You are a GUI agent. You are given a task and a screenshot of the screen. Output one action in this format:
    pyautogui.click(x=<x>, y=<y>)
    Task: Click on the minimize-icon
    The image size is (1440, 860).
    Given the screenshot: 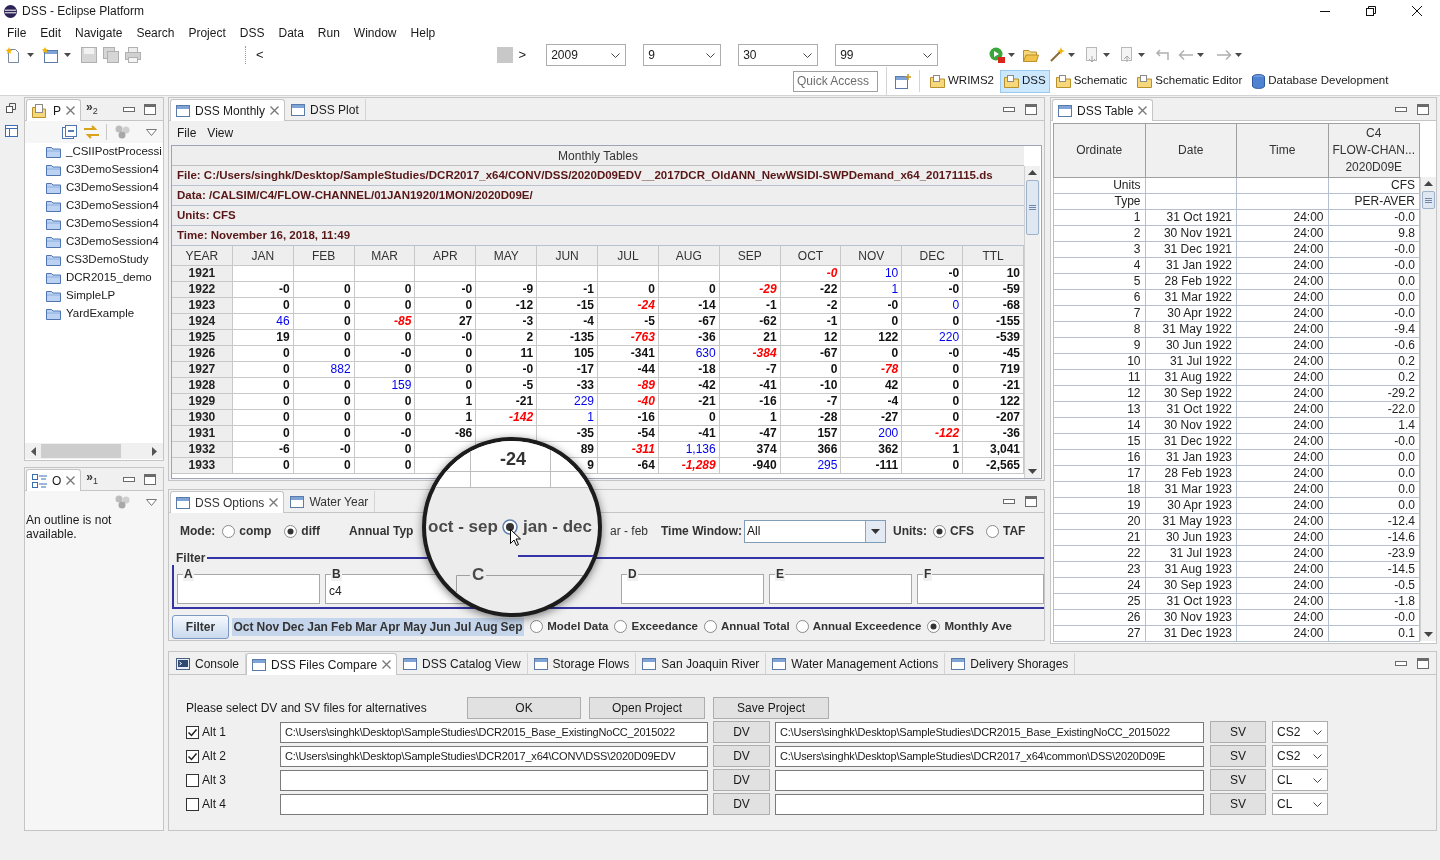 What is the action you would take?
    pyautogui.click(x=1325, y=11)
    